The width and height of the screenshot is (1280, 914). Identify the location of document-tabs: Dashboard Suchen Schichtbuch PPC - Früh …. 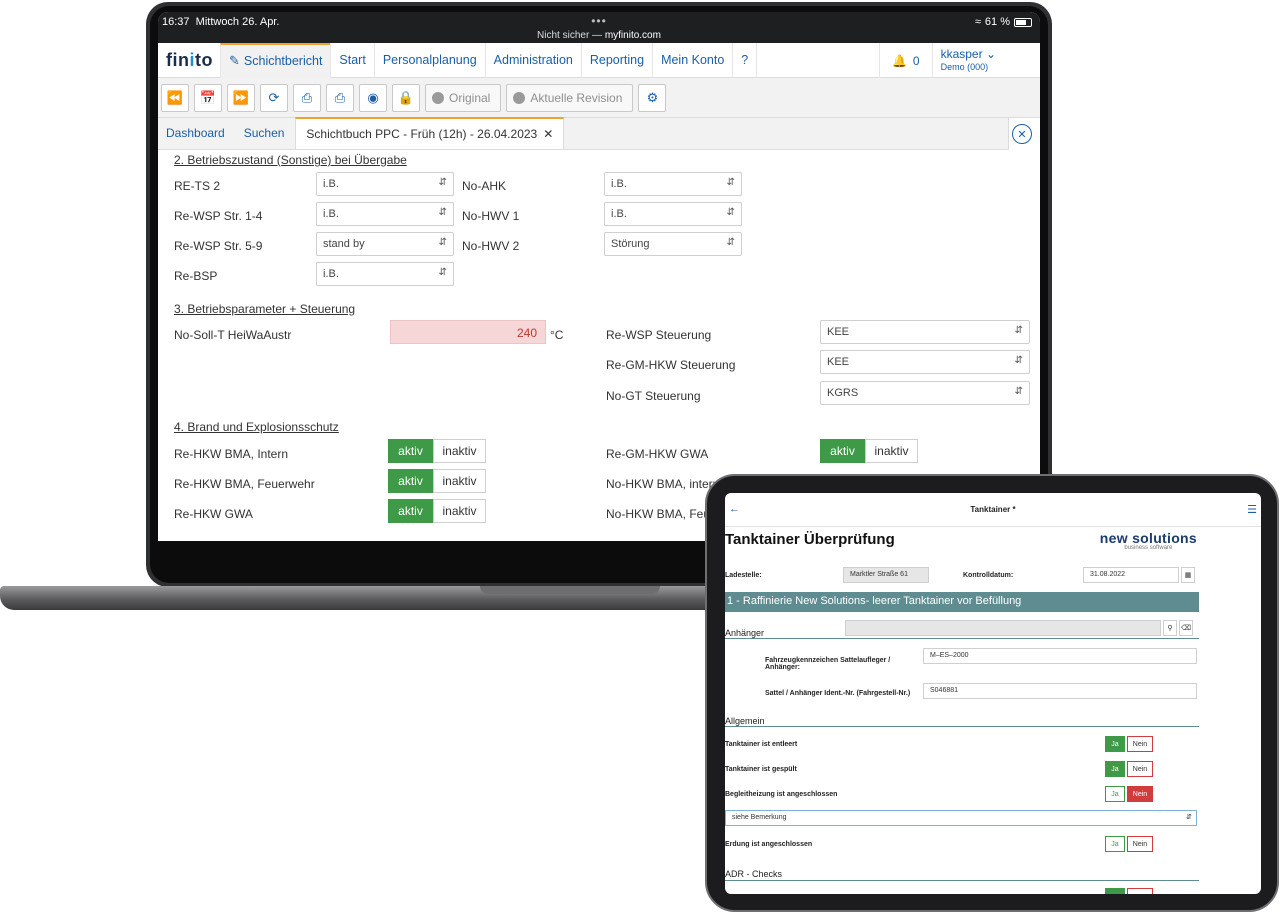
(599, 133).